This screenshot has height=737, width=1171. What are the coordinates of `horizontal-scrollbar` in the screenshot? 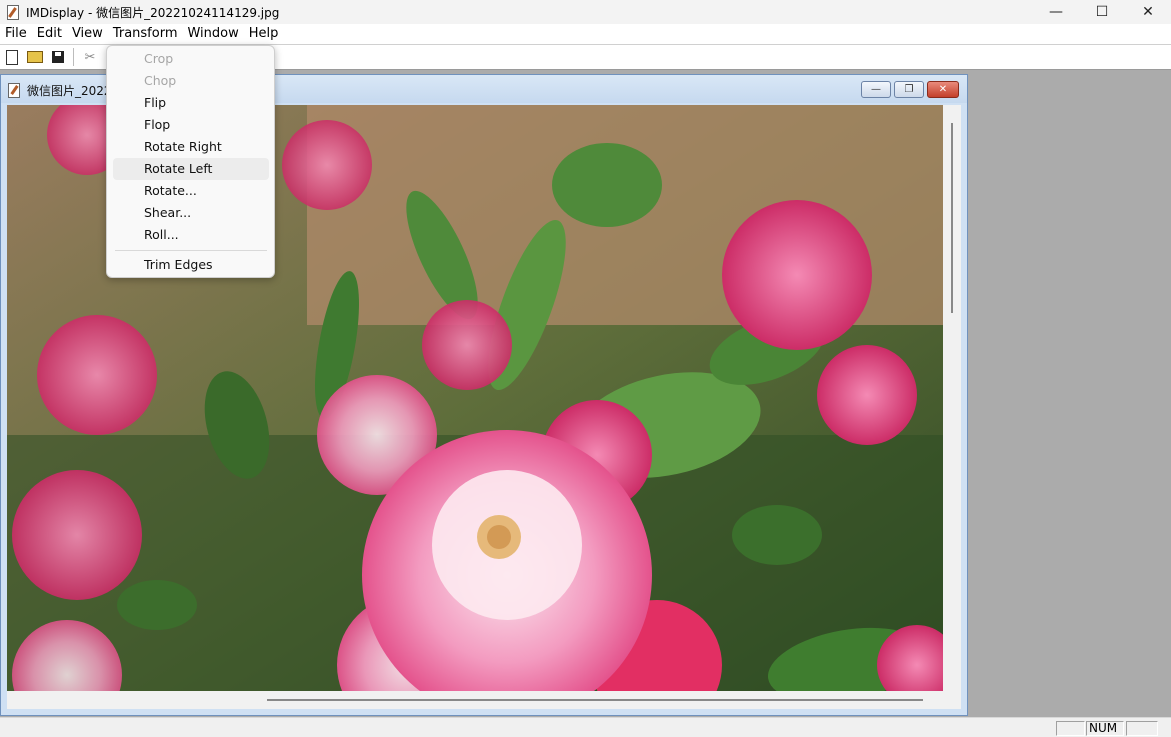 It's located at (475, 700).